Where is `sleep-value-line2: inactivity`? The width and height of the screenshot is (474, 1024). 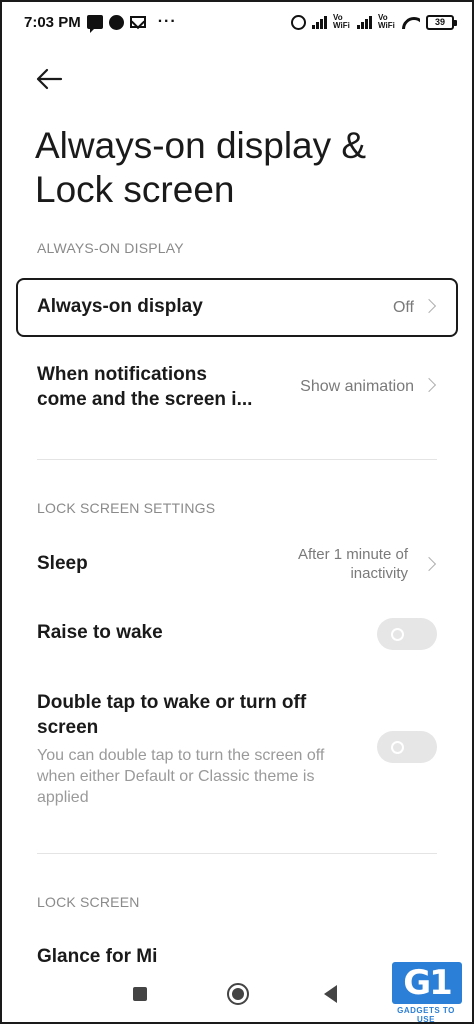
sleep-value-line2: inactivity is located at coordinates (379, 573).